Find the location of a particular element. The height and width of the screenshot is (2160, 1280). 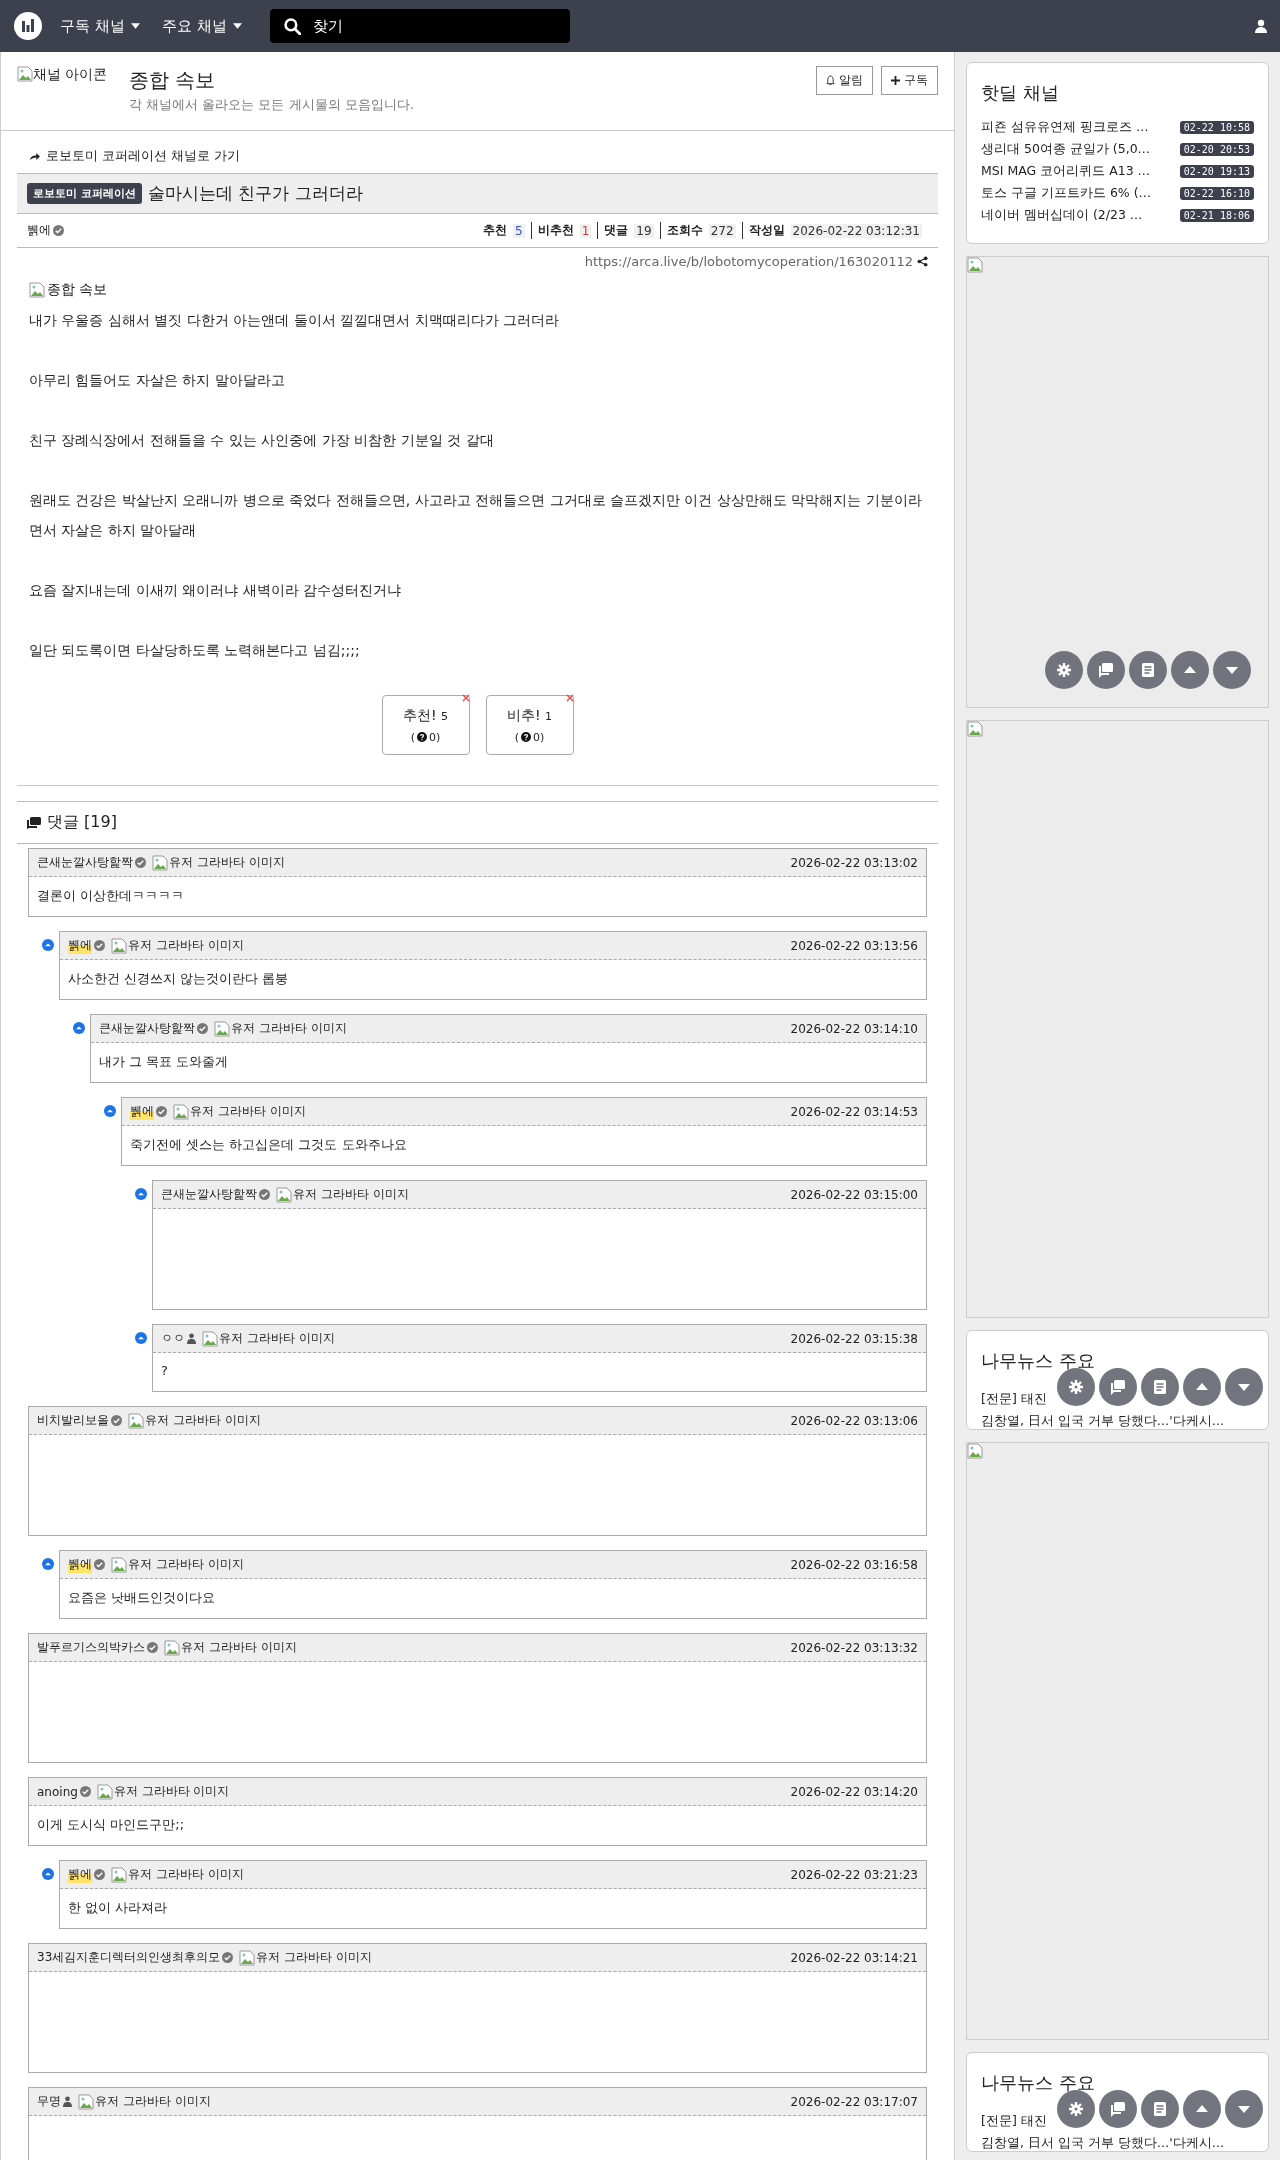

share-icon is located at coordinates (922, 261).